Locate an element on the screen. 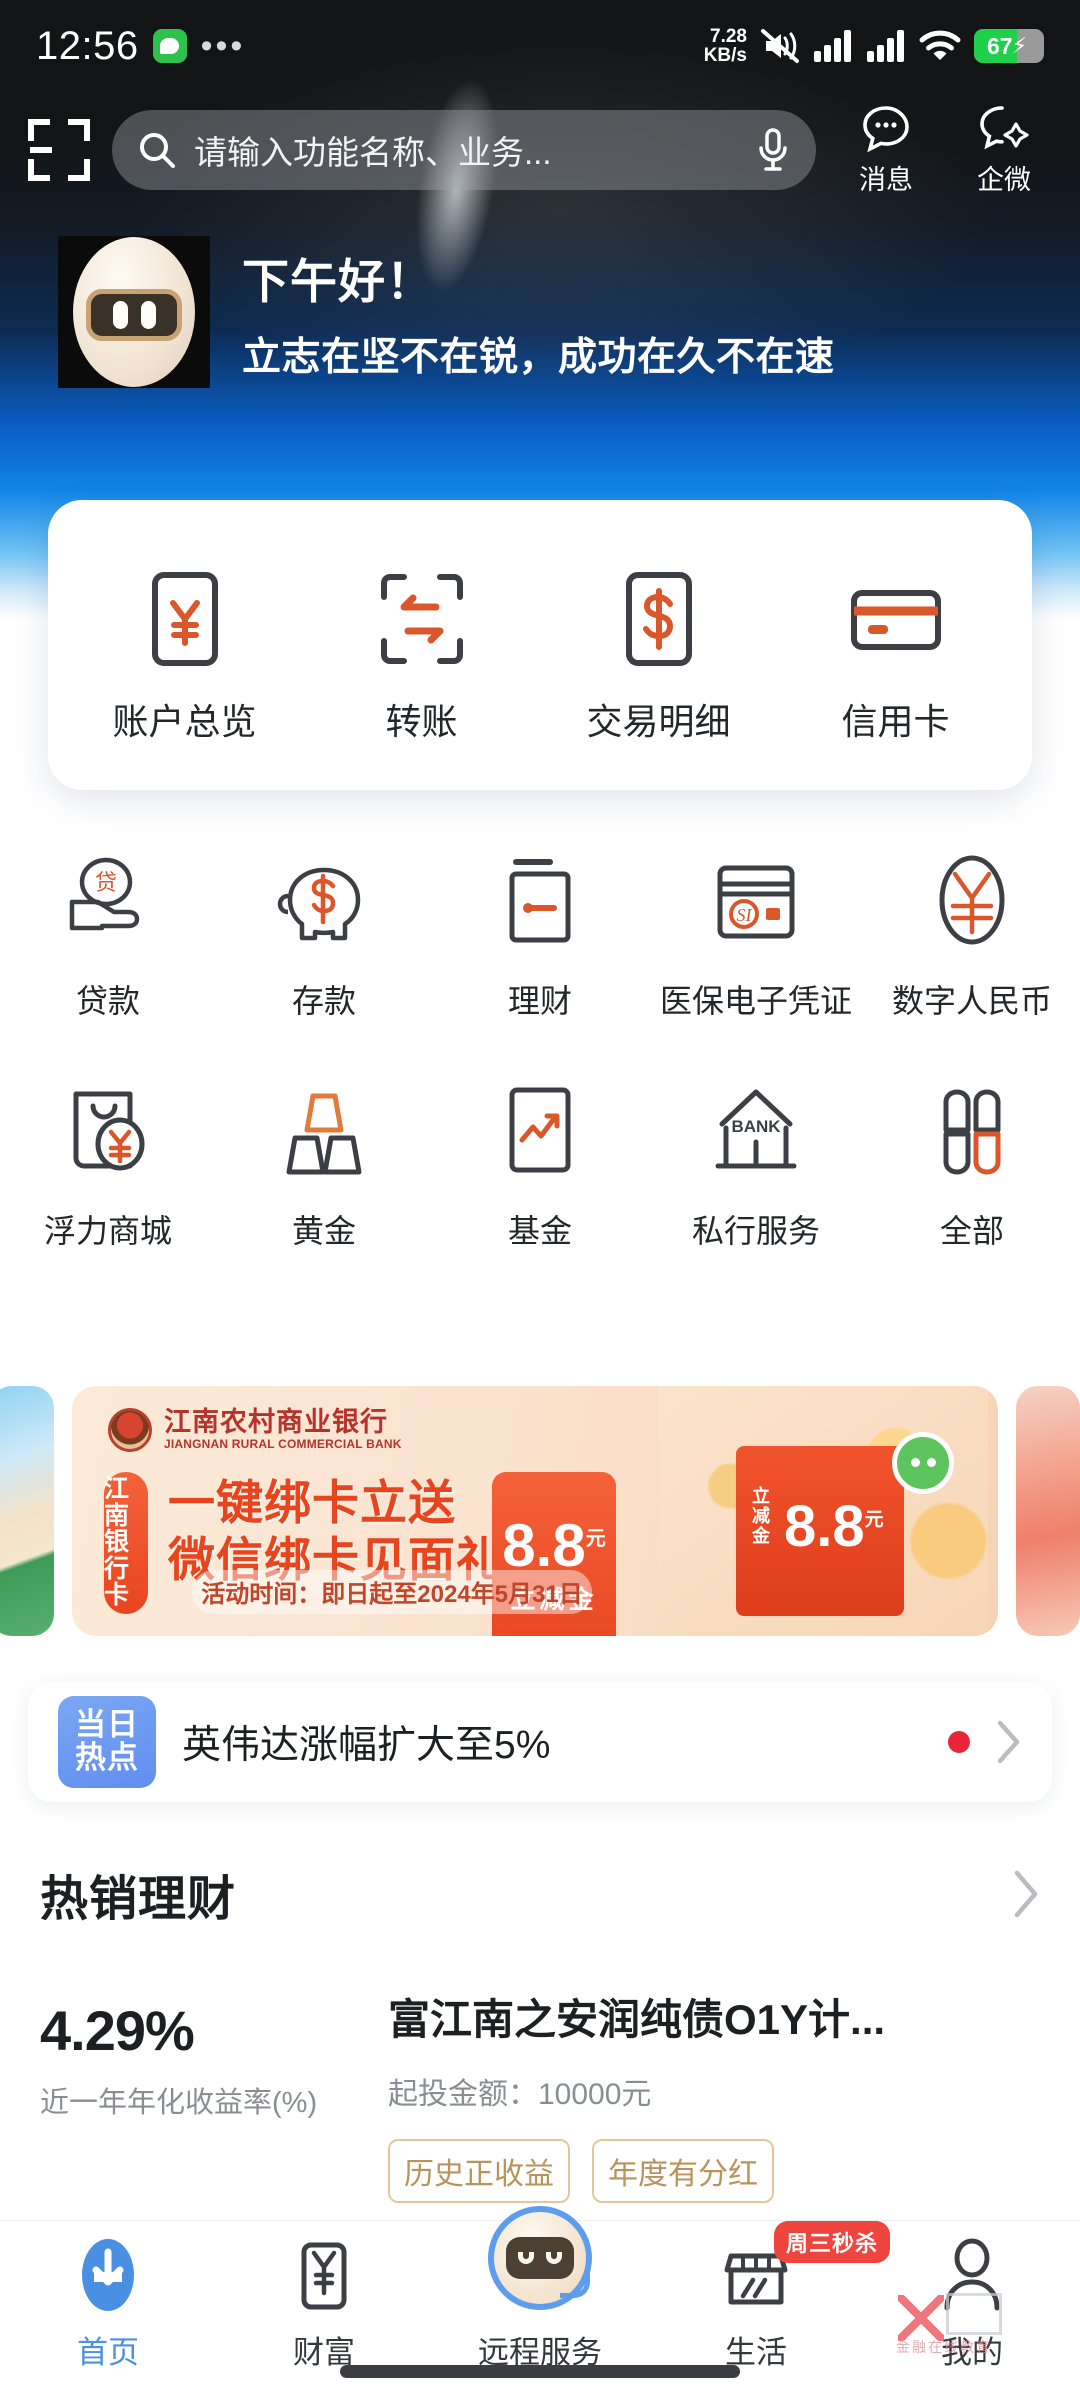 The height and width of the screenshot is (2400, 1080). banner-slogan-line1: 一键绑卡立送 is located at coordinates (312, 1502).